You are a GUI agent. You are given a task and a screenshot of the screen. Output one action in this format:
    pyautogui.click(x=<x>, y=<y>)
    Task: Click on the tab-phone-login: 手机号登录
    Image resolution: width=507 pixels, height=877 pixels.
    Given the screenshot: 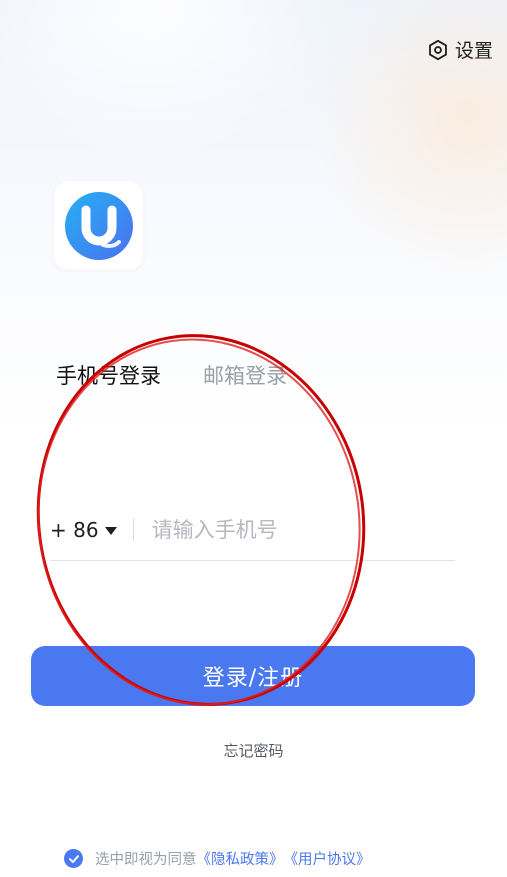 What is the action you would take?
    pyautogui.click(x=108, y=378)
    